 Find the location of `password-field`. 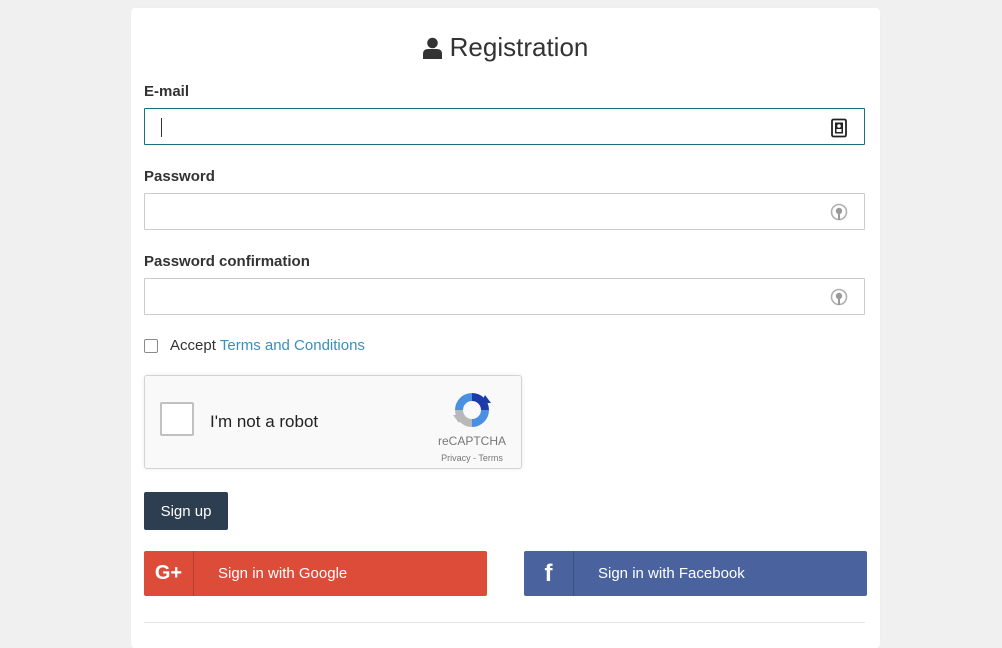

password-field is located at coordinates (504, 211).